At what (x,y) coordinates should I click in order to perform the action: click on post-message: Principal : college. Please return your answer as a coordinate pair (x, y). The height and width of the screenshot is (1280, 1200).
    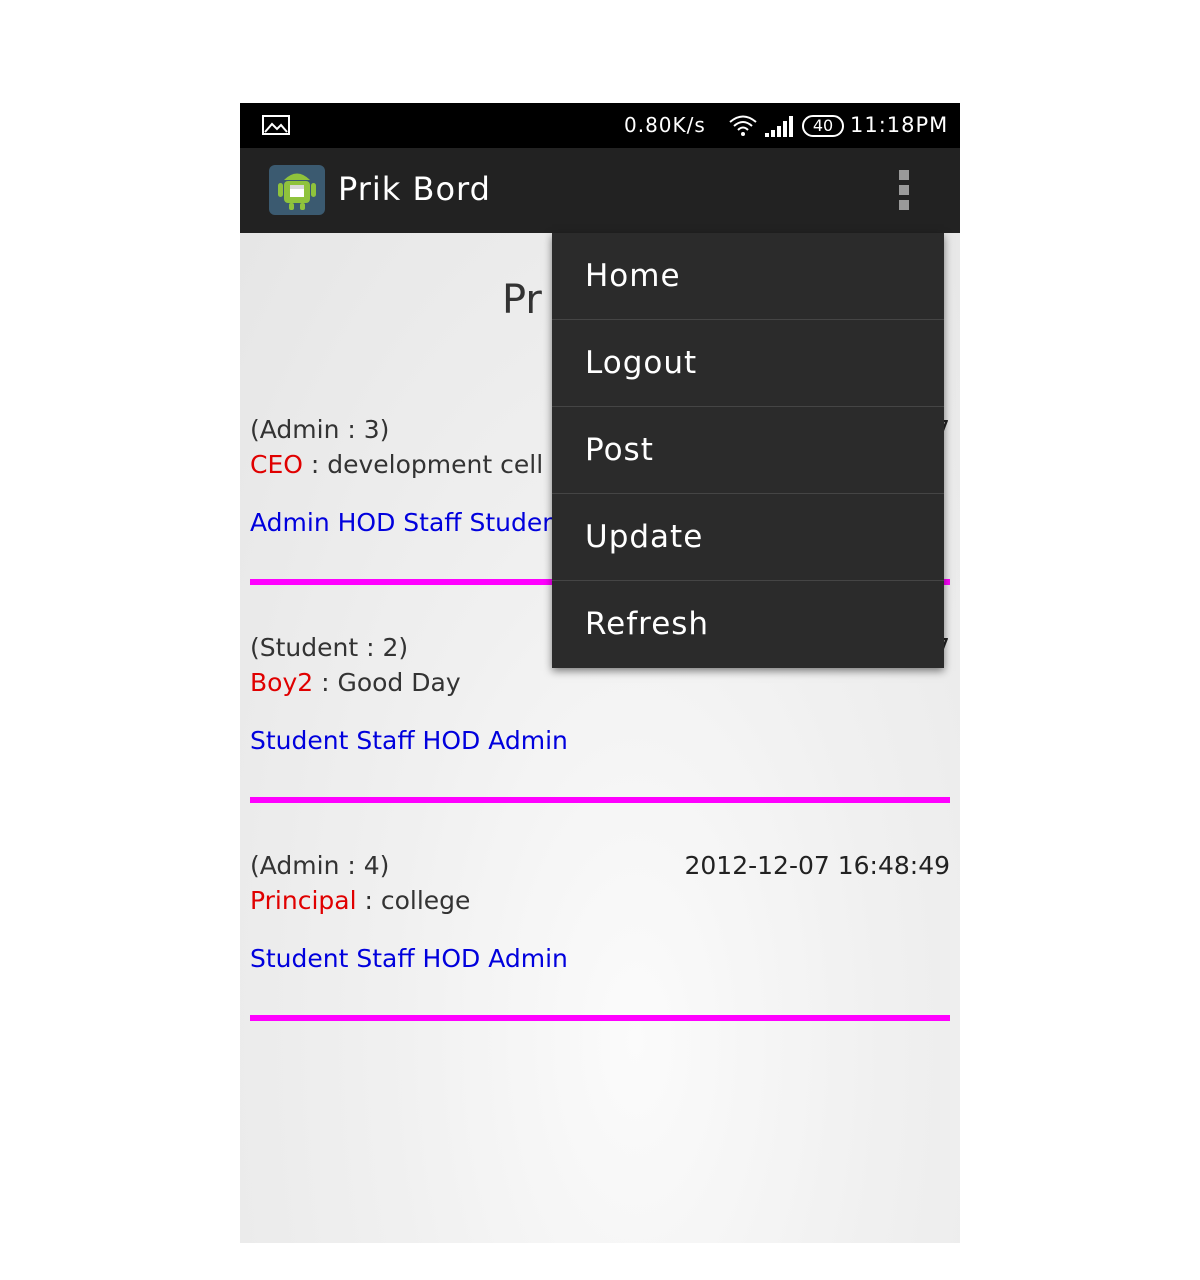
    Looking at the image, I should click on (360, 900).